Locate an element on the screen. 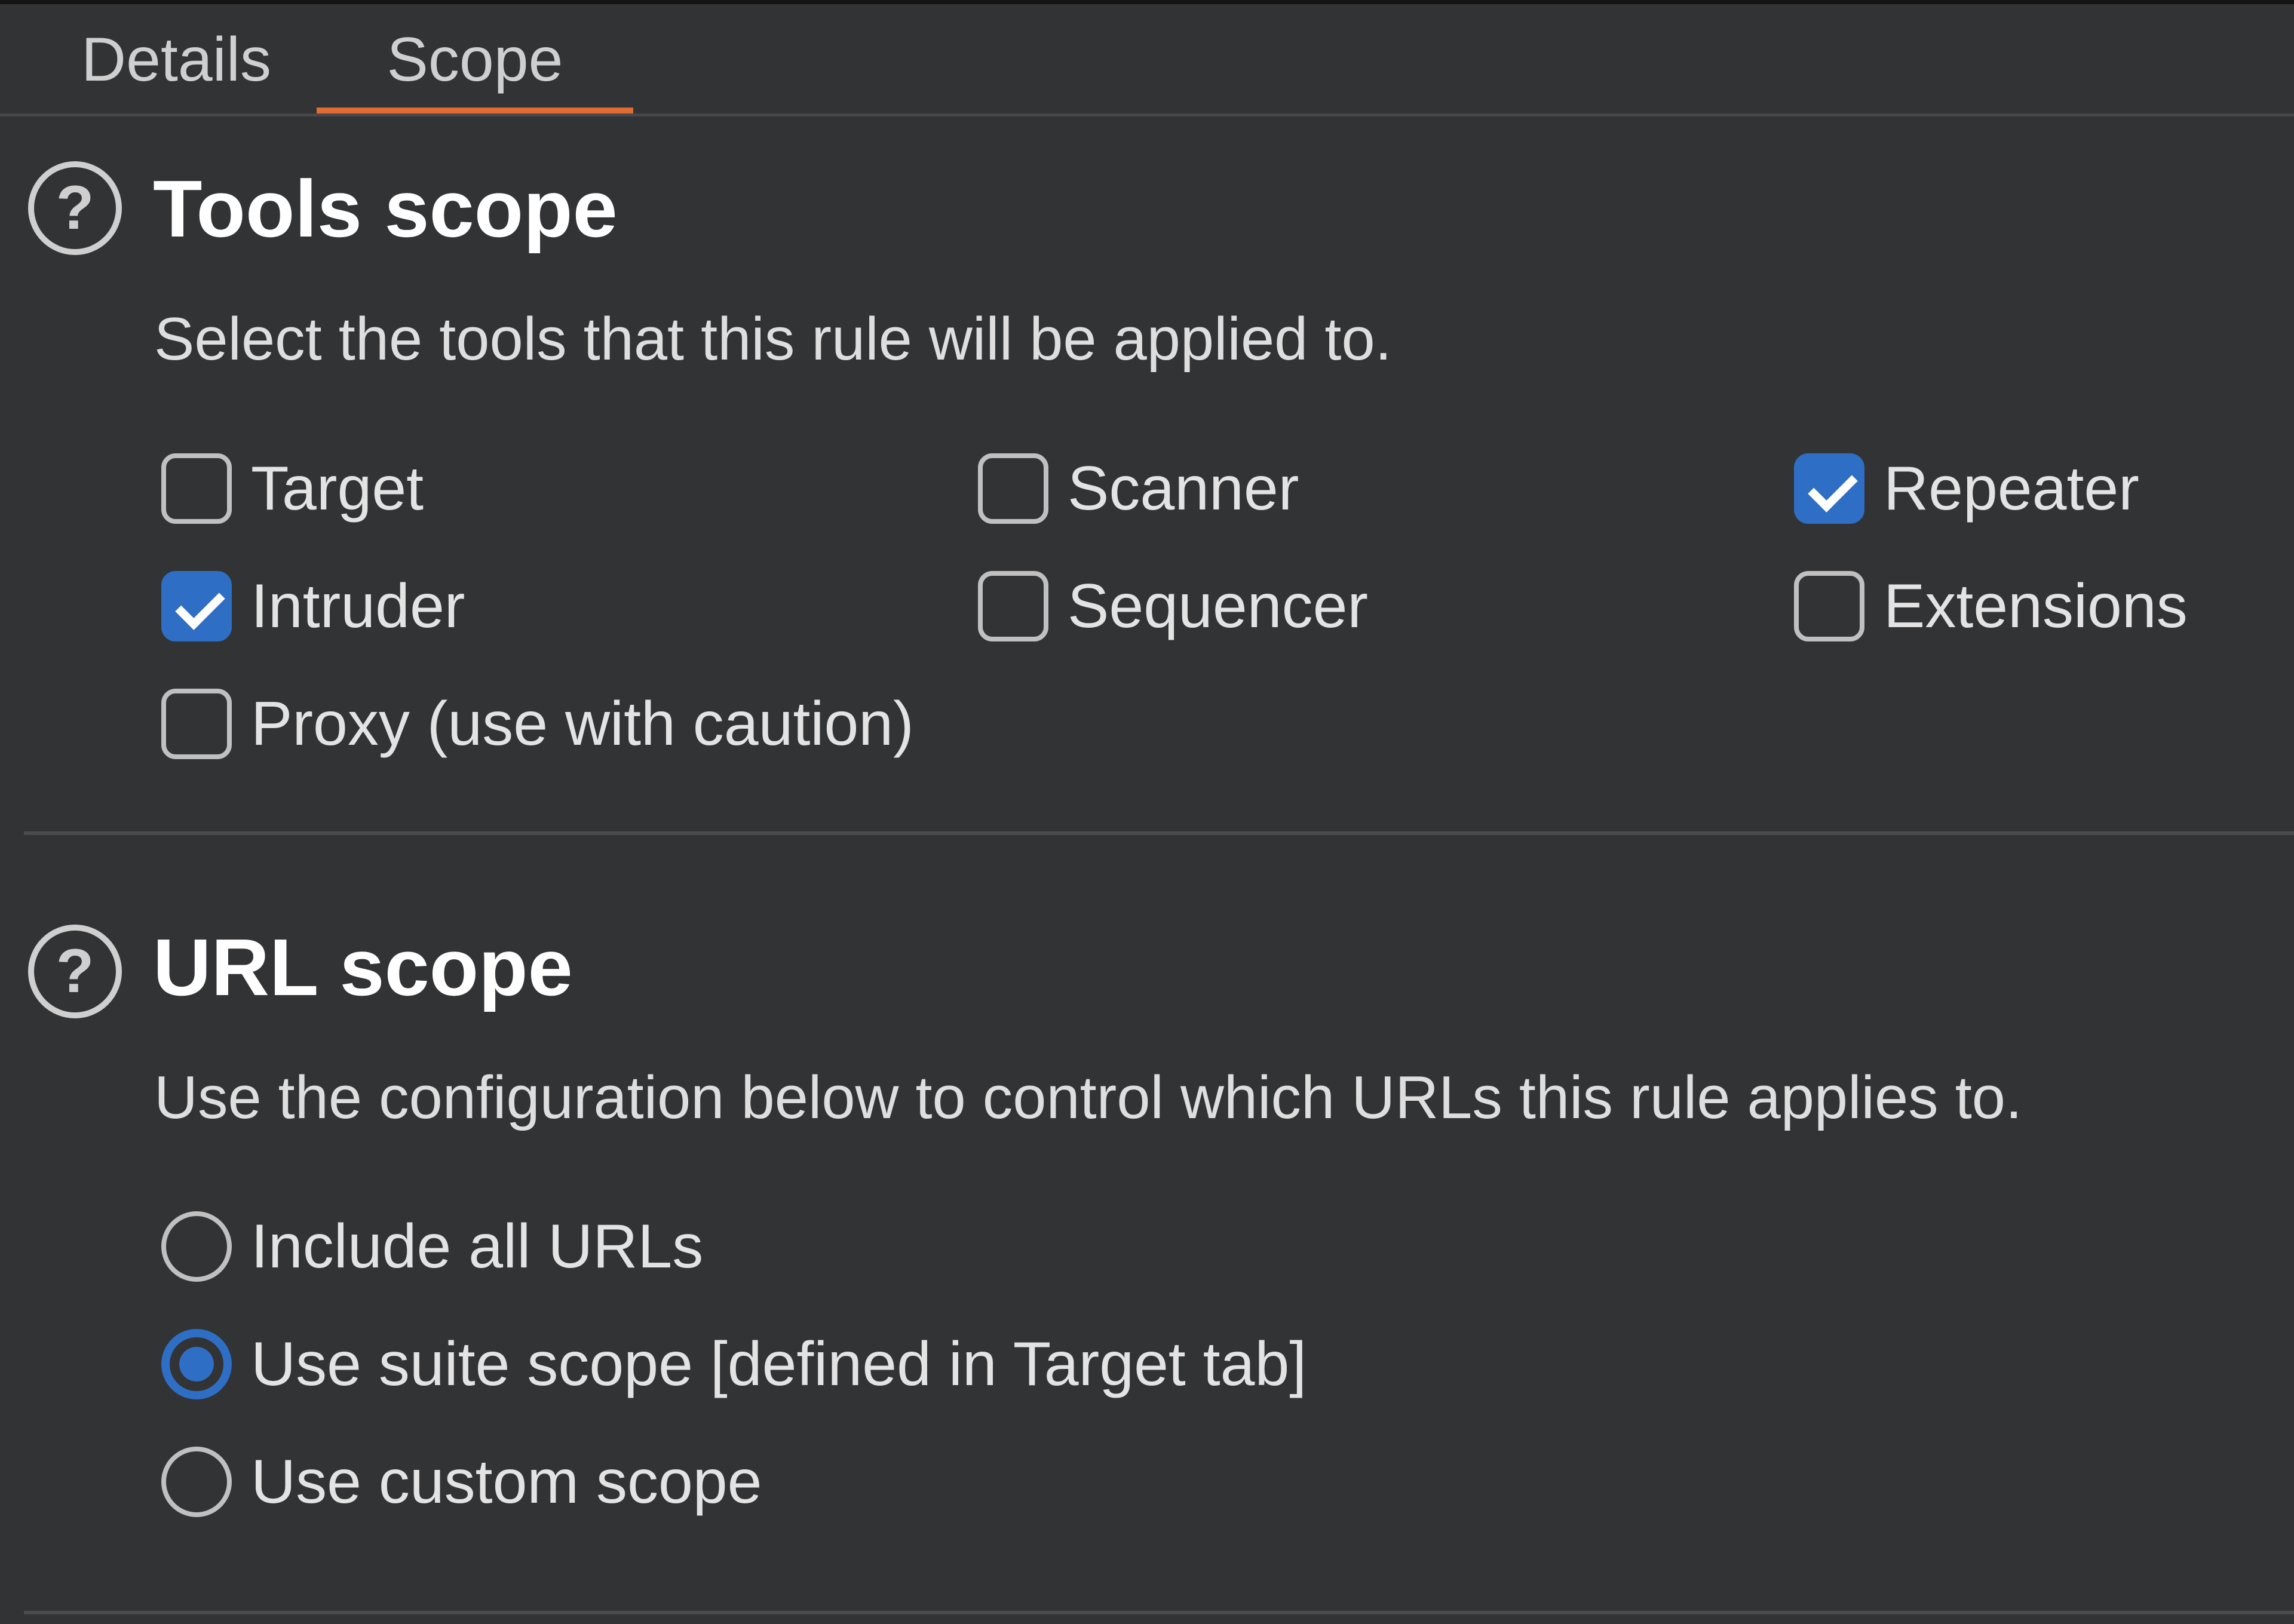 This screenshot has height=1624, width=2294. radio-label: Use custom scope is located at coordinates (506, 1481).